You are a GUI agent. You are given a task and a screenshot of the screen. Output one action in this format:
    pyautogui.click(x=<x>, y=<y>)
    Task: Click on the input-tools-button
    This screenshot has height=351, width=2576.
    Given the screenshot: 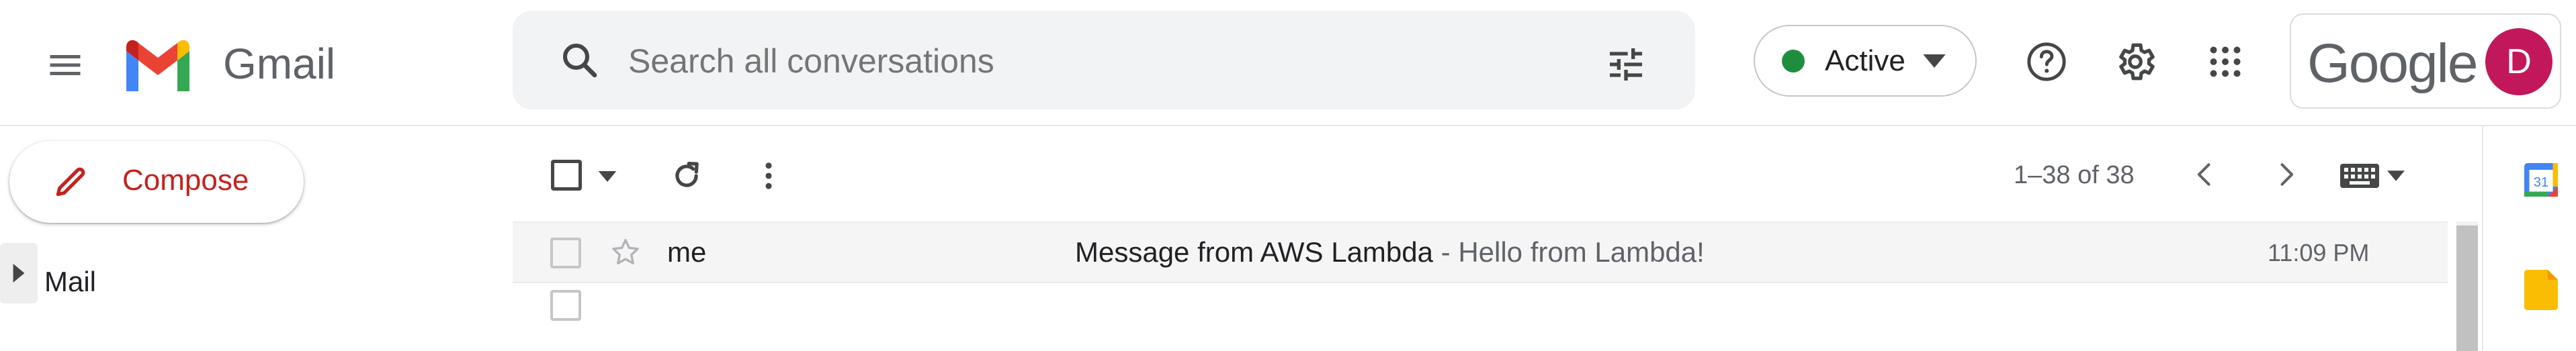 What is the action you would take?
    pyautogui.click(x=2372, y=176)
    